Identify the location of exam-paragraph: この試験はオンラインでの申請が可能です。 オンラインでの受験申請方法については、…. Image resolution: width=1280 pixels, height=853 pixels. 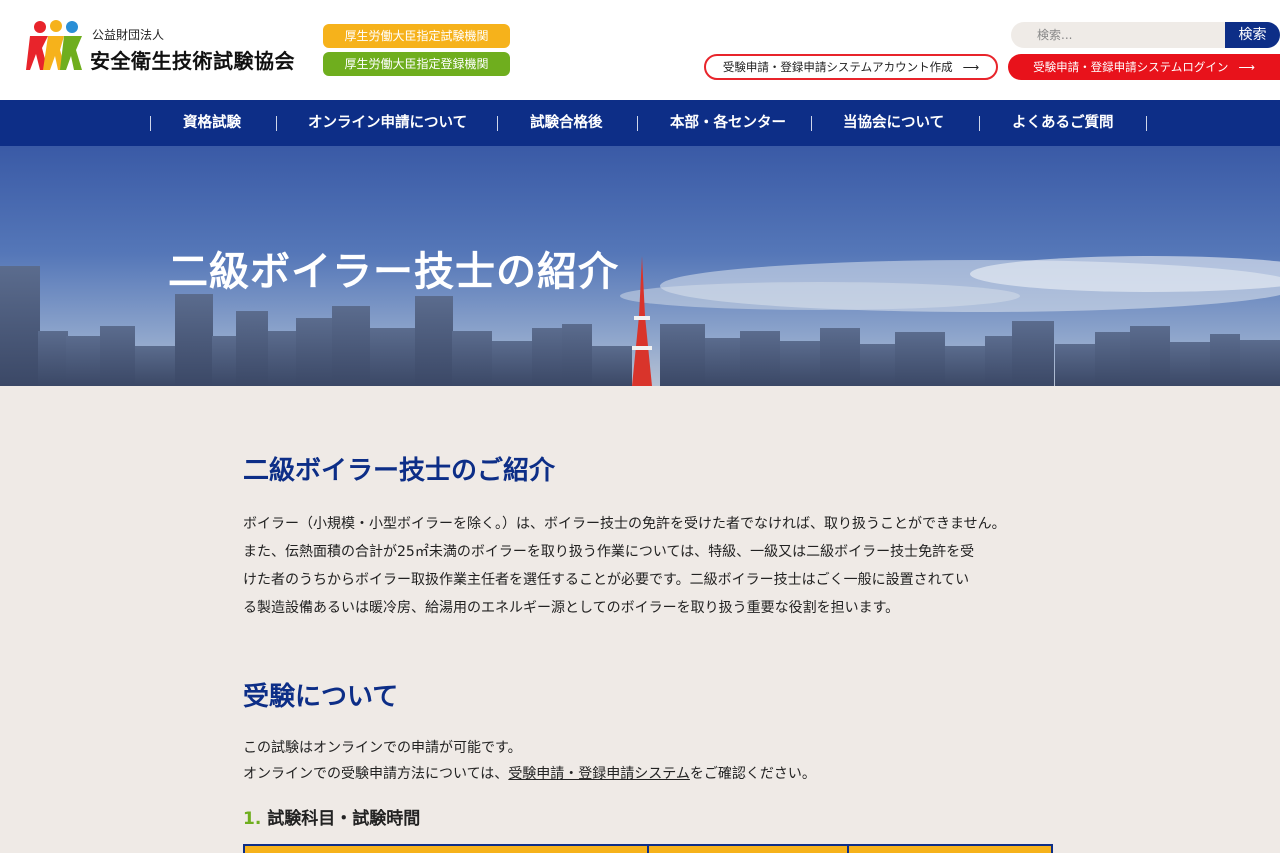
(648, 761).